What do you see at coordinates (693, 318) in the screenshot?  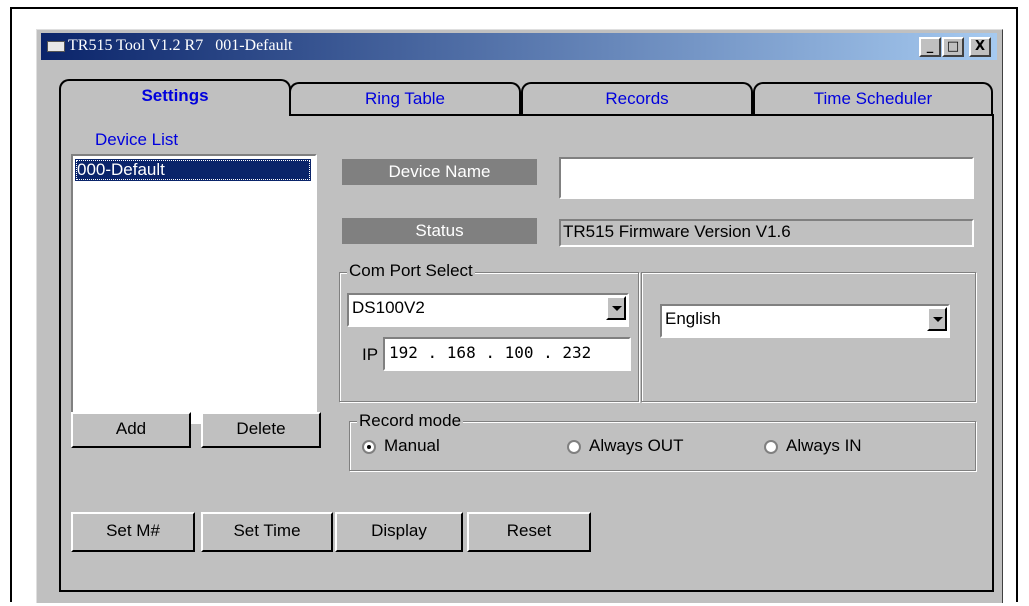 I see `language-value: English` at bounding box center [693, 318].